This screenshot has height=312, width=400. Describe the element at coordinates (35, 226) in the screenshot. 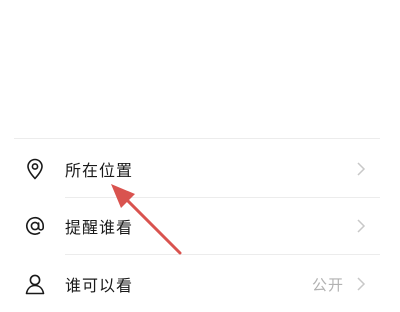

I see `at-sign-icon` at that location.